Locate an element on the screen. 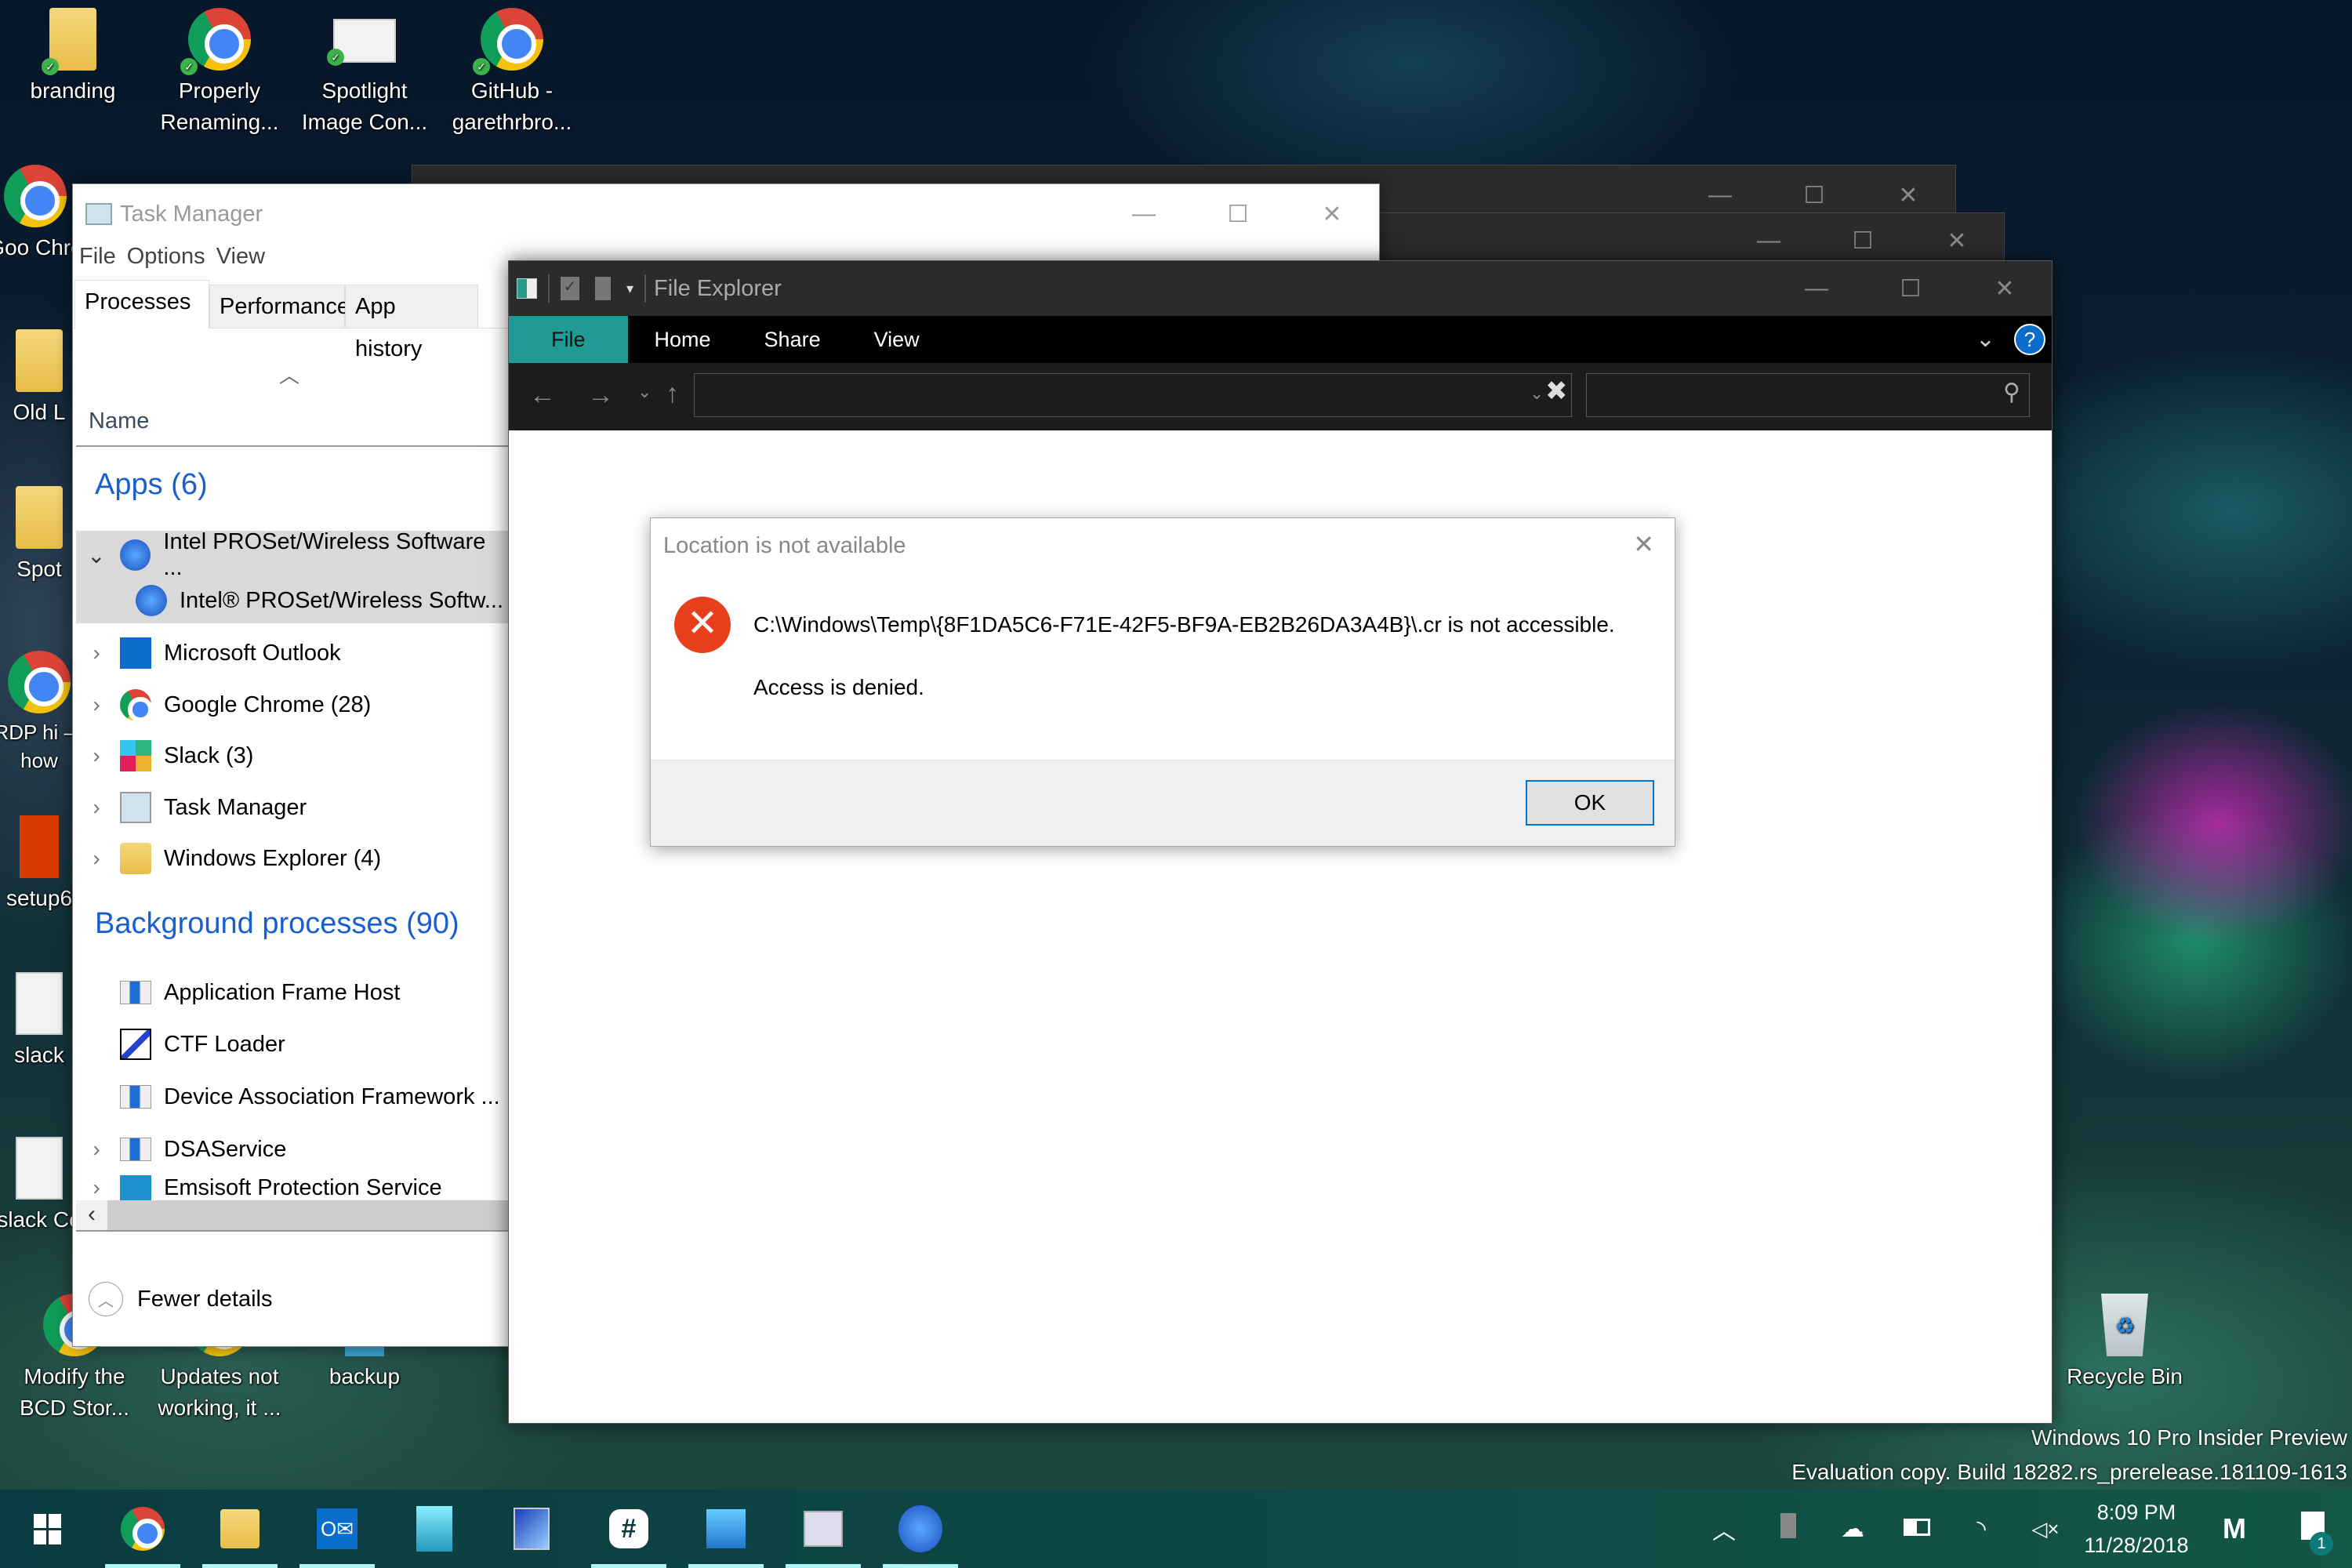 This screenshot has height=1568, width=2352. m-app-icon: M is located at coordinates (2234, 1528).